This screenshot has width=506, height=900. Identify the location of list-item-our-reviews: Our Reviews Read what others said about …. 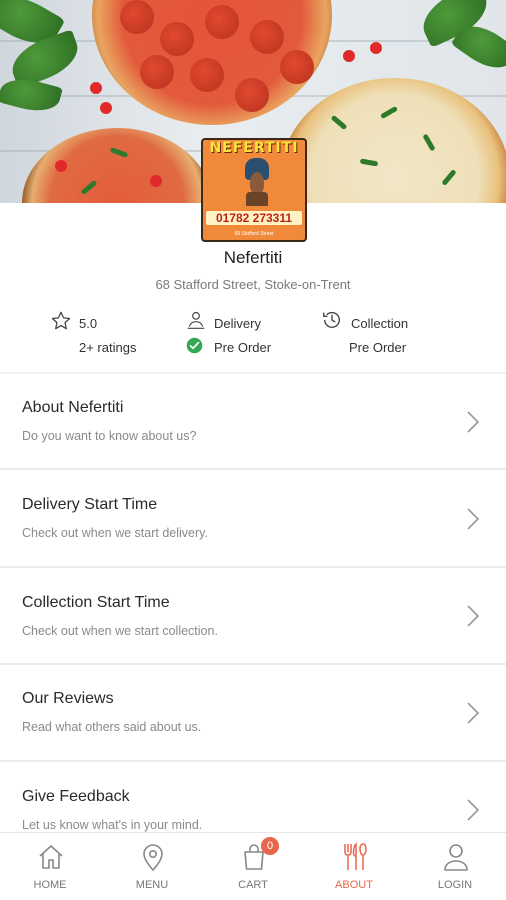
(253, 712).